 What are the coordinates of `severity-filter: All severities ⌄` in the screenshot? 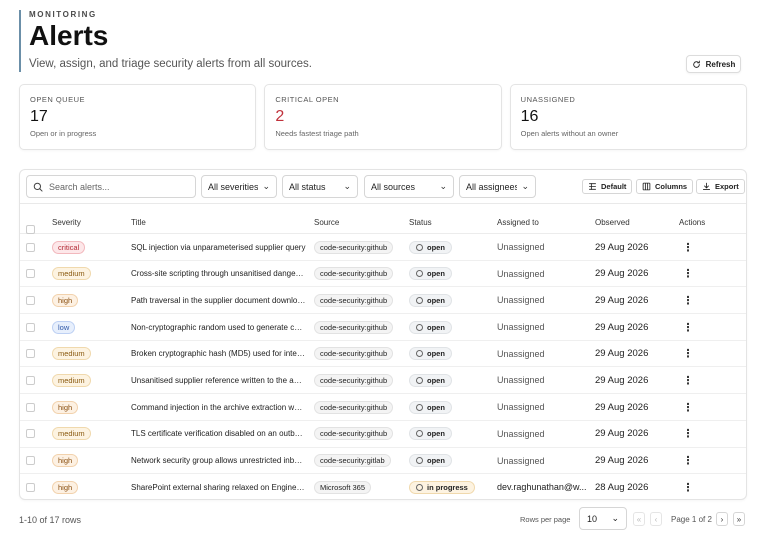 It's located at (239, 186).